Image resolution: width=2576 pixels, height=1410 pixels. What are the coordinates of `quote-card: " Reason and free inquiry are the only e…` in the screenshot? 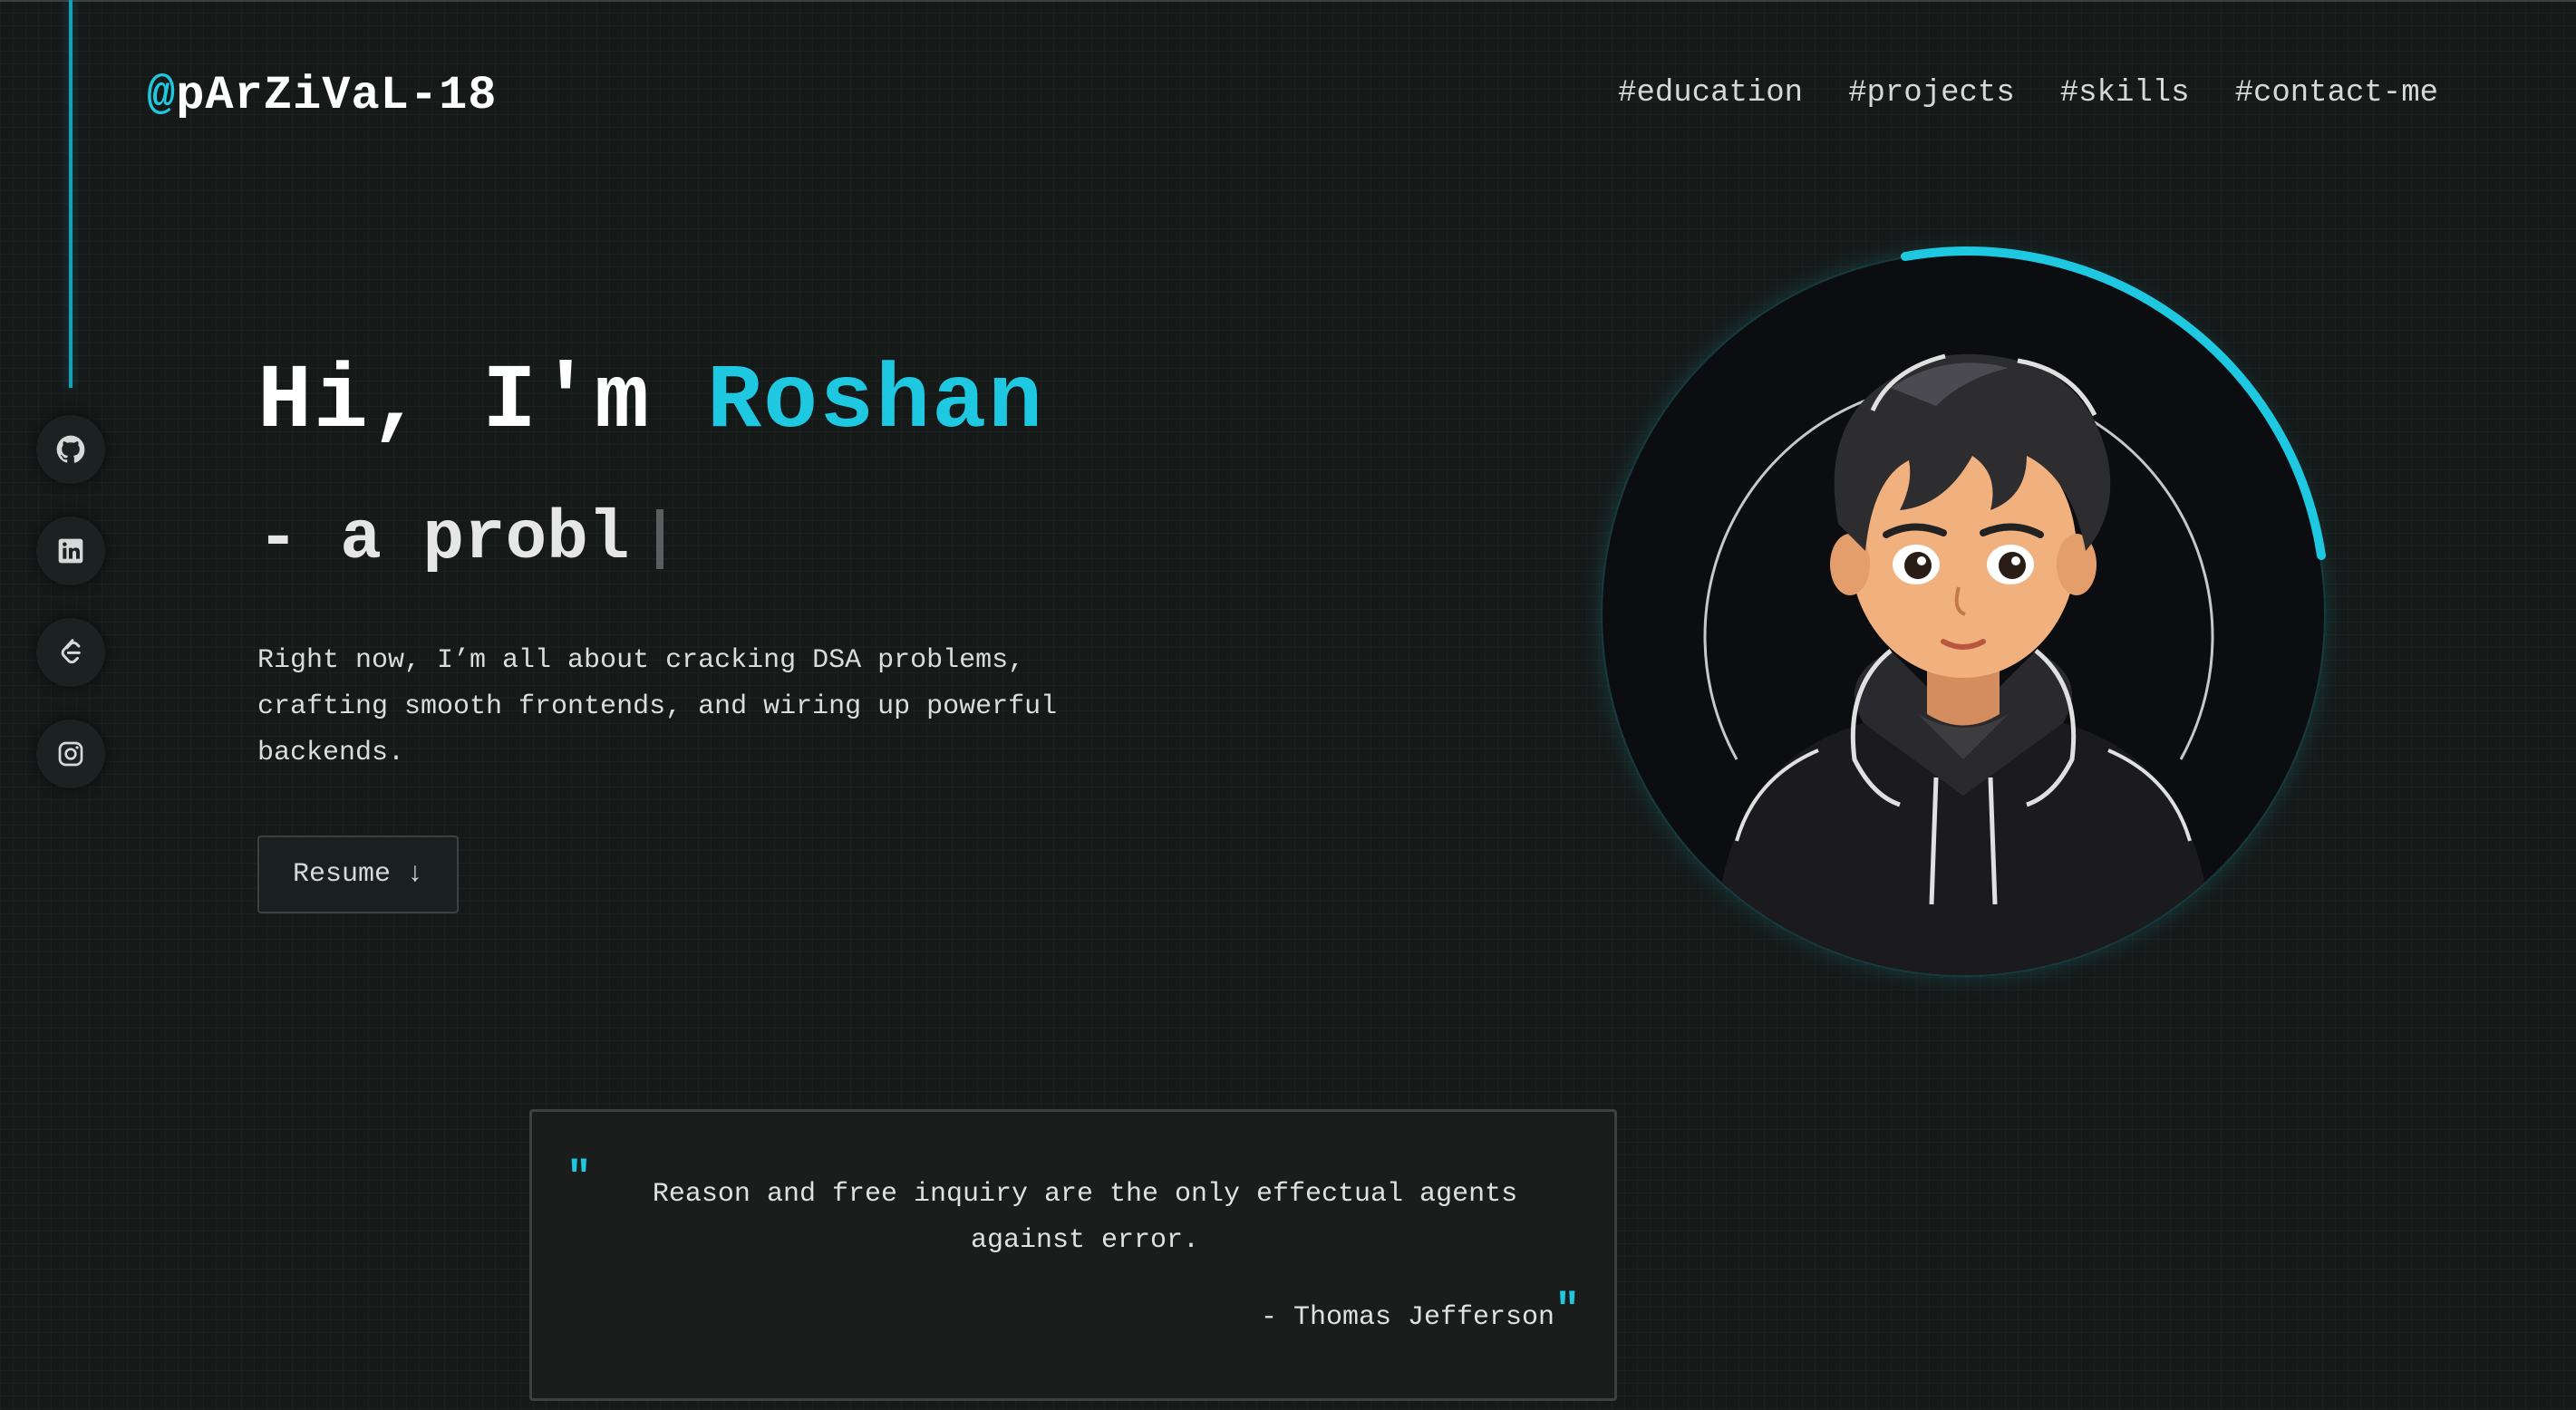 It's located at (1073, 1255).